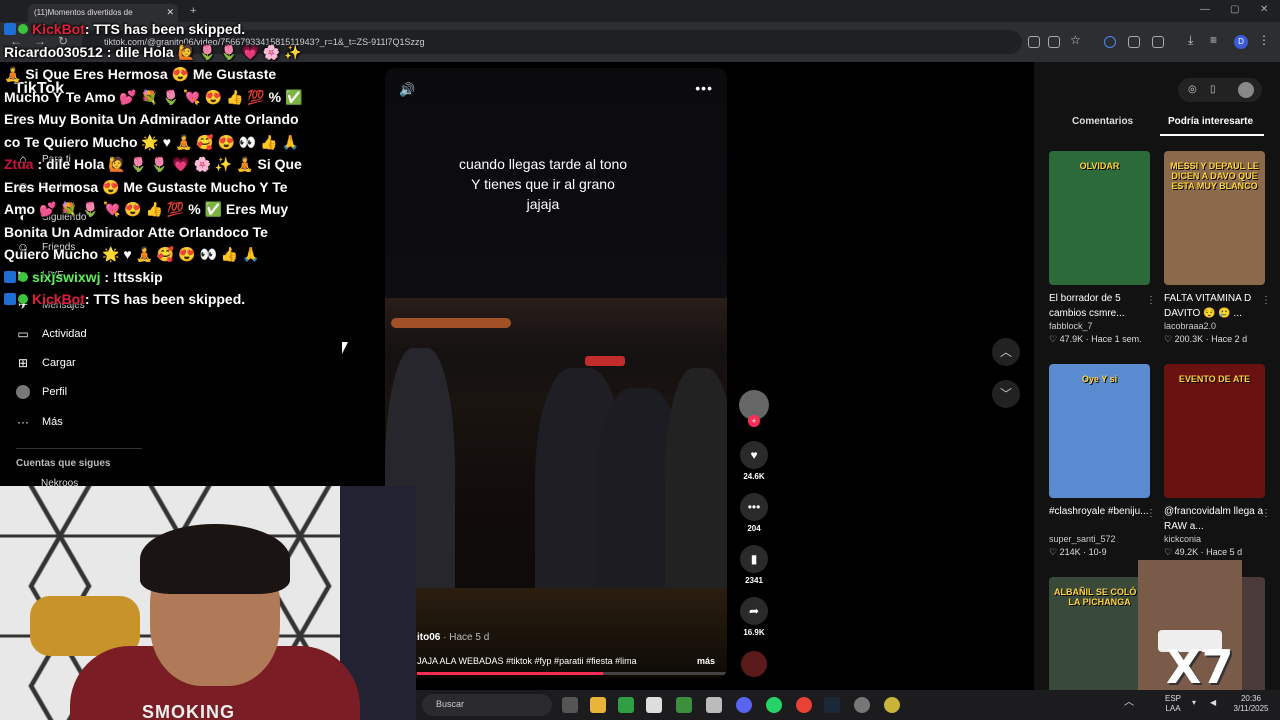 The image size is (1280, 720). I want to click on bookmark-star-icon: ☆, so click(1076, 40).